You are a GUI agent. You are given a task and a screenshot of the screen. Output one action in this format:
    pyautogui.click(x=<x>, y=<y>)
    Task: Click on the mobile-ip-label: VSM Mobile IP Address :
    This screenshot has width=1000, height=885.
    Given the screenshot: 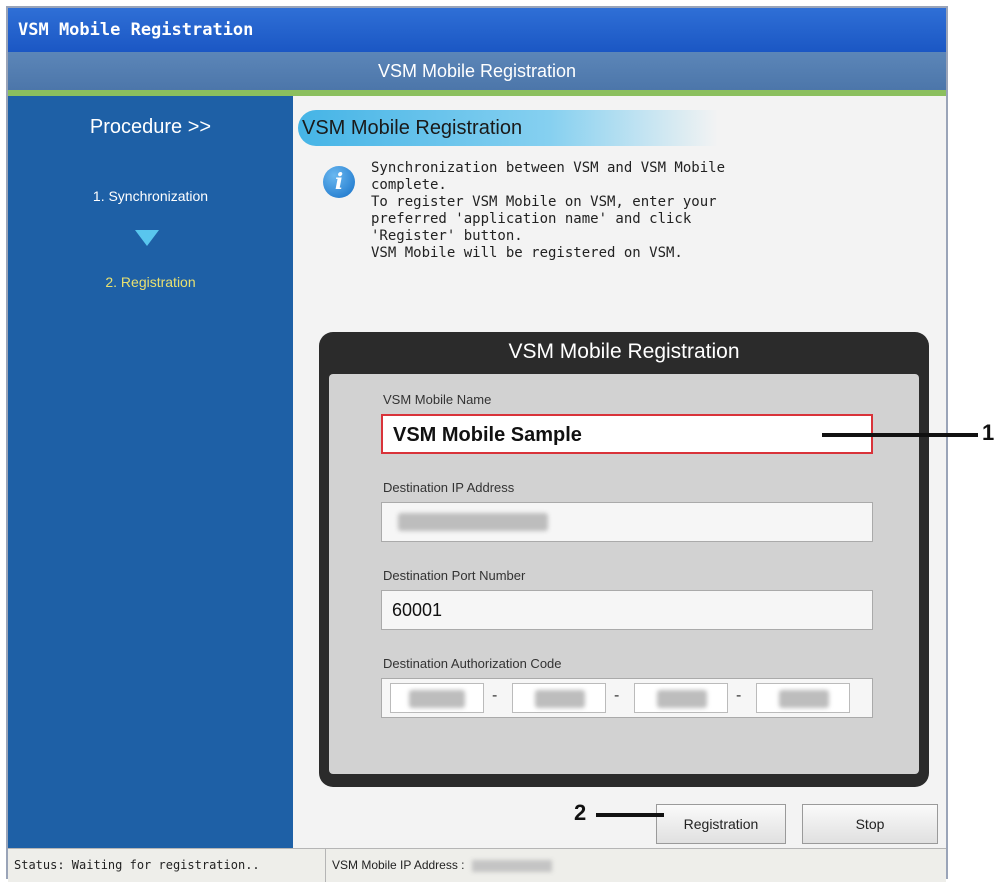 What is the action you would take?
    pyautogui.click(x=398, y=865)
    